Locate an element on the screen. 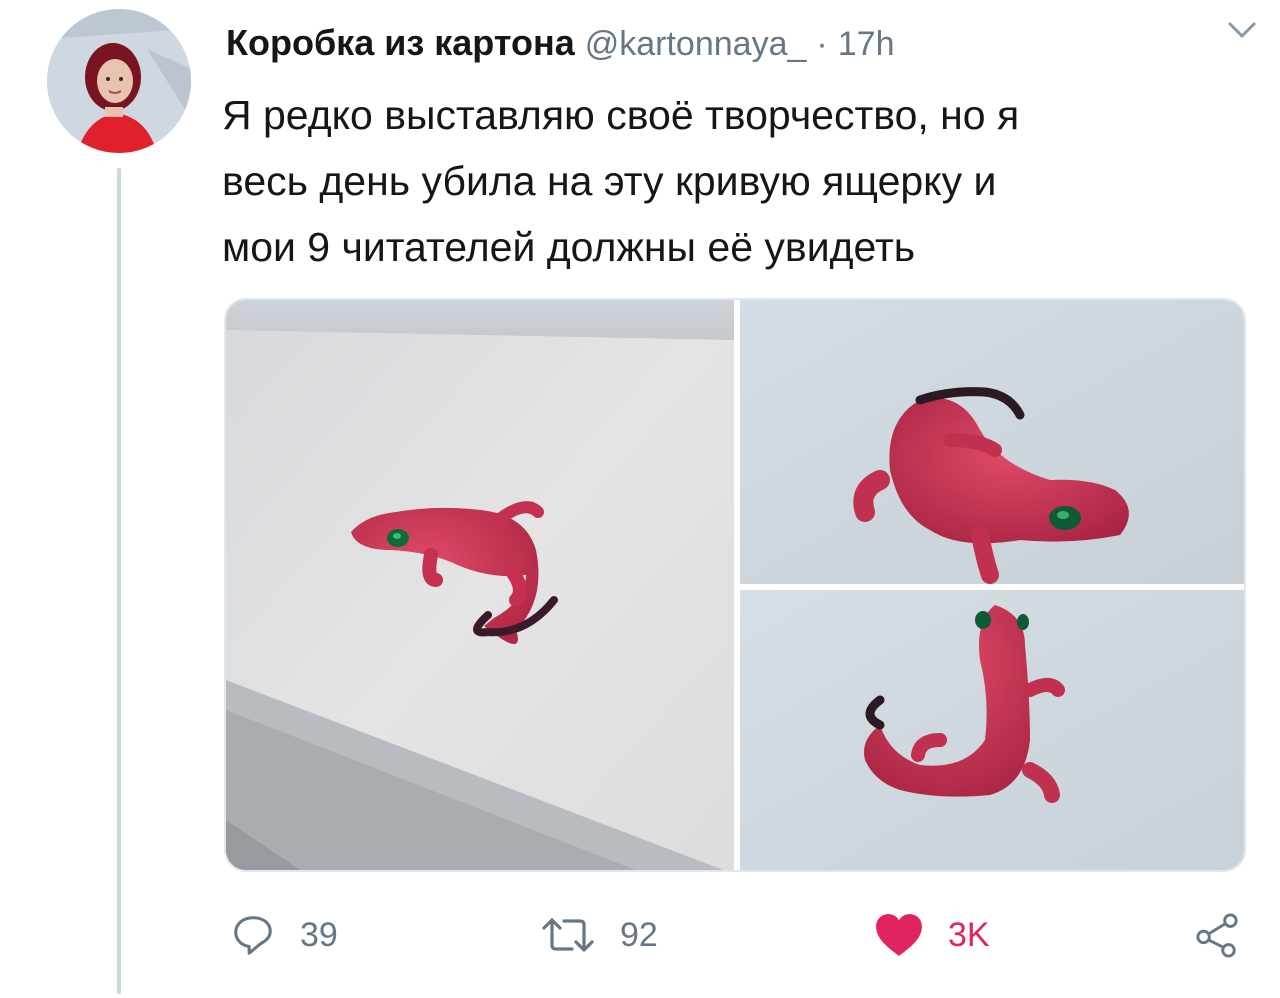 This screenshot has height=998, width=1280. retweet-icon is located at coordinates (568, 935).